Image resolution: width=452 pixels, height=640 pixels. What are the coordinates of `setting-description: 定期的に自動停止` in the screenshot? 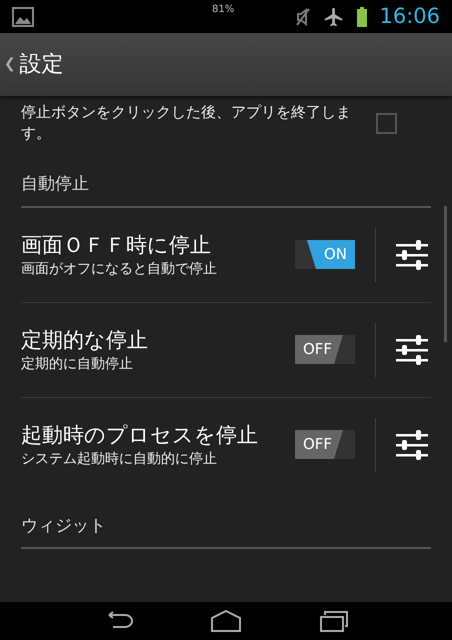 It's located at (77, 364).